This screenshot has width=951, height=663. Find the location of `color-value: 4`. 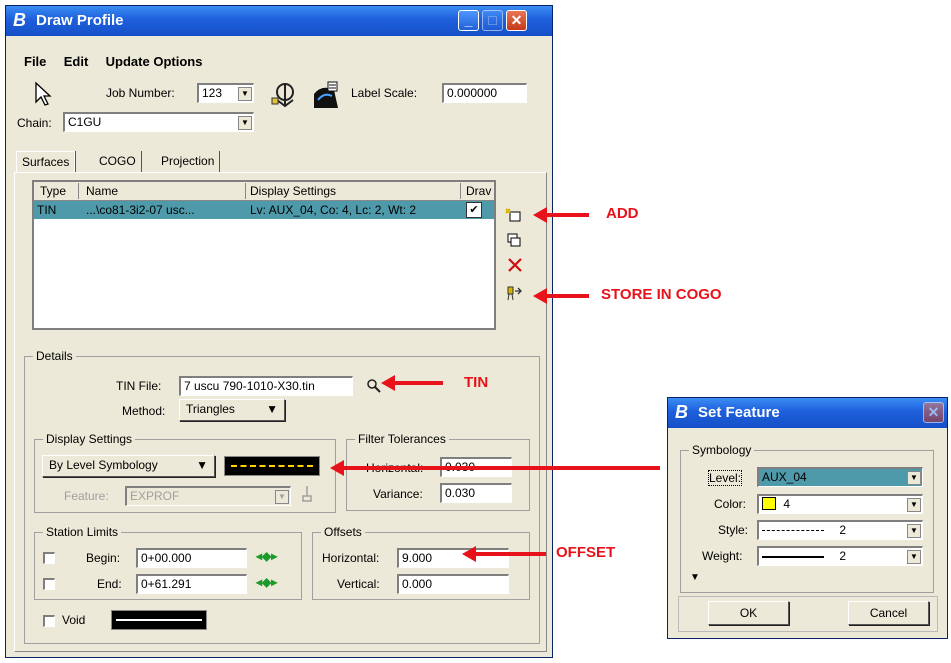

color-value: 4 is located at coordinates (787, 504).